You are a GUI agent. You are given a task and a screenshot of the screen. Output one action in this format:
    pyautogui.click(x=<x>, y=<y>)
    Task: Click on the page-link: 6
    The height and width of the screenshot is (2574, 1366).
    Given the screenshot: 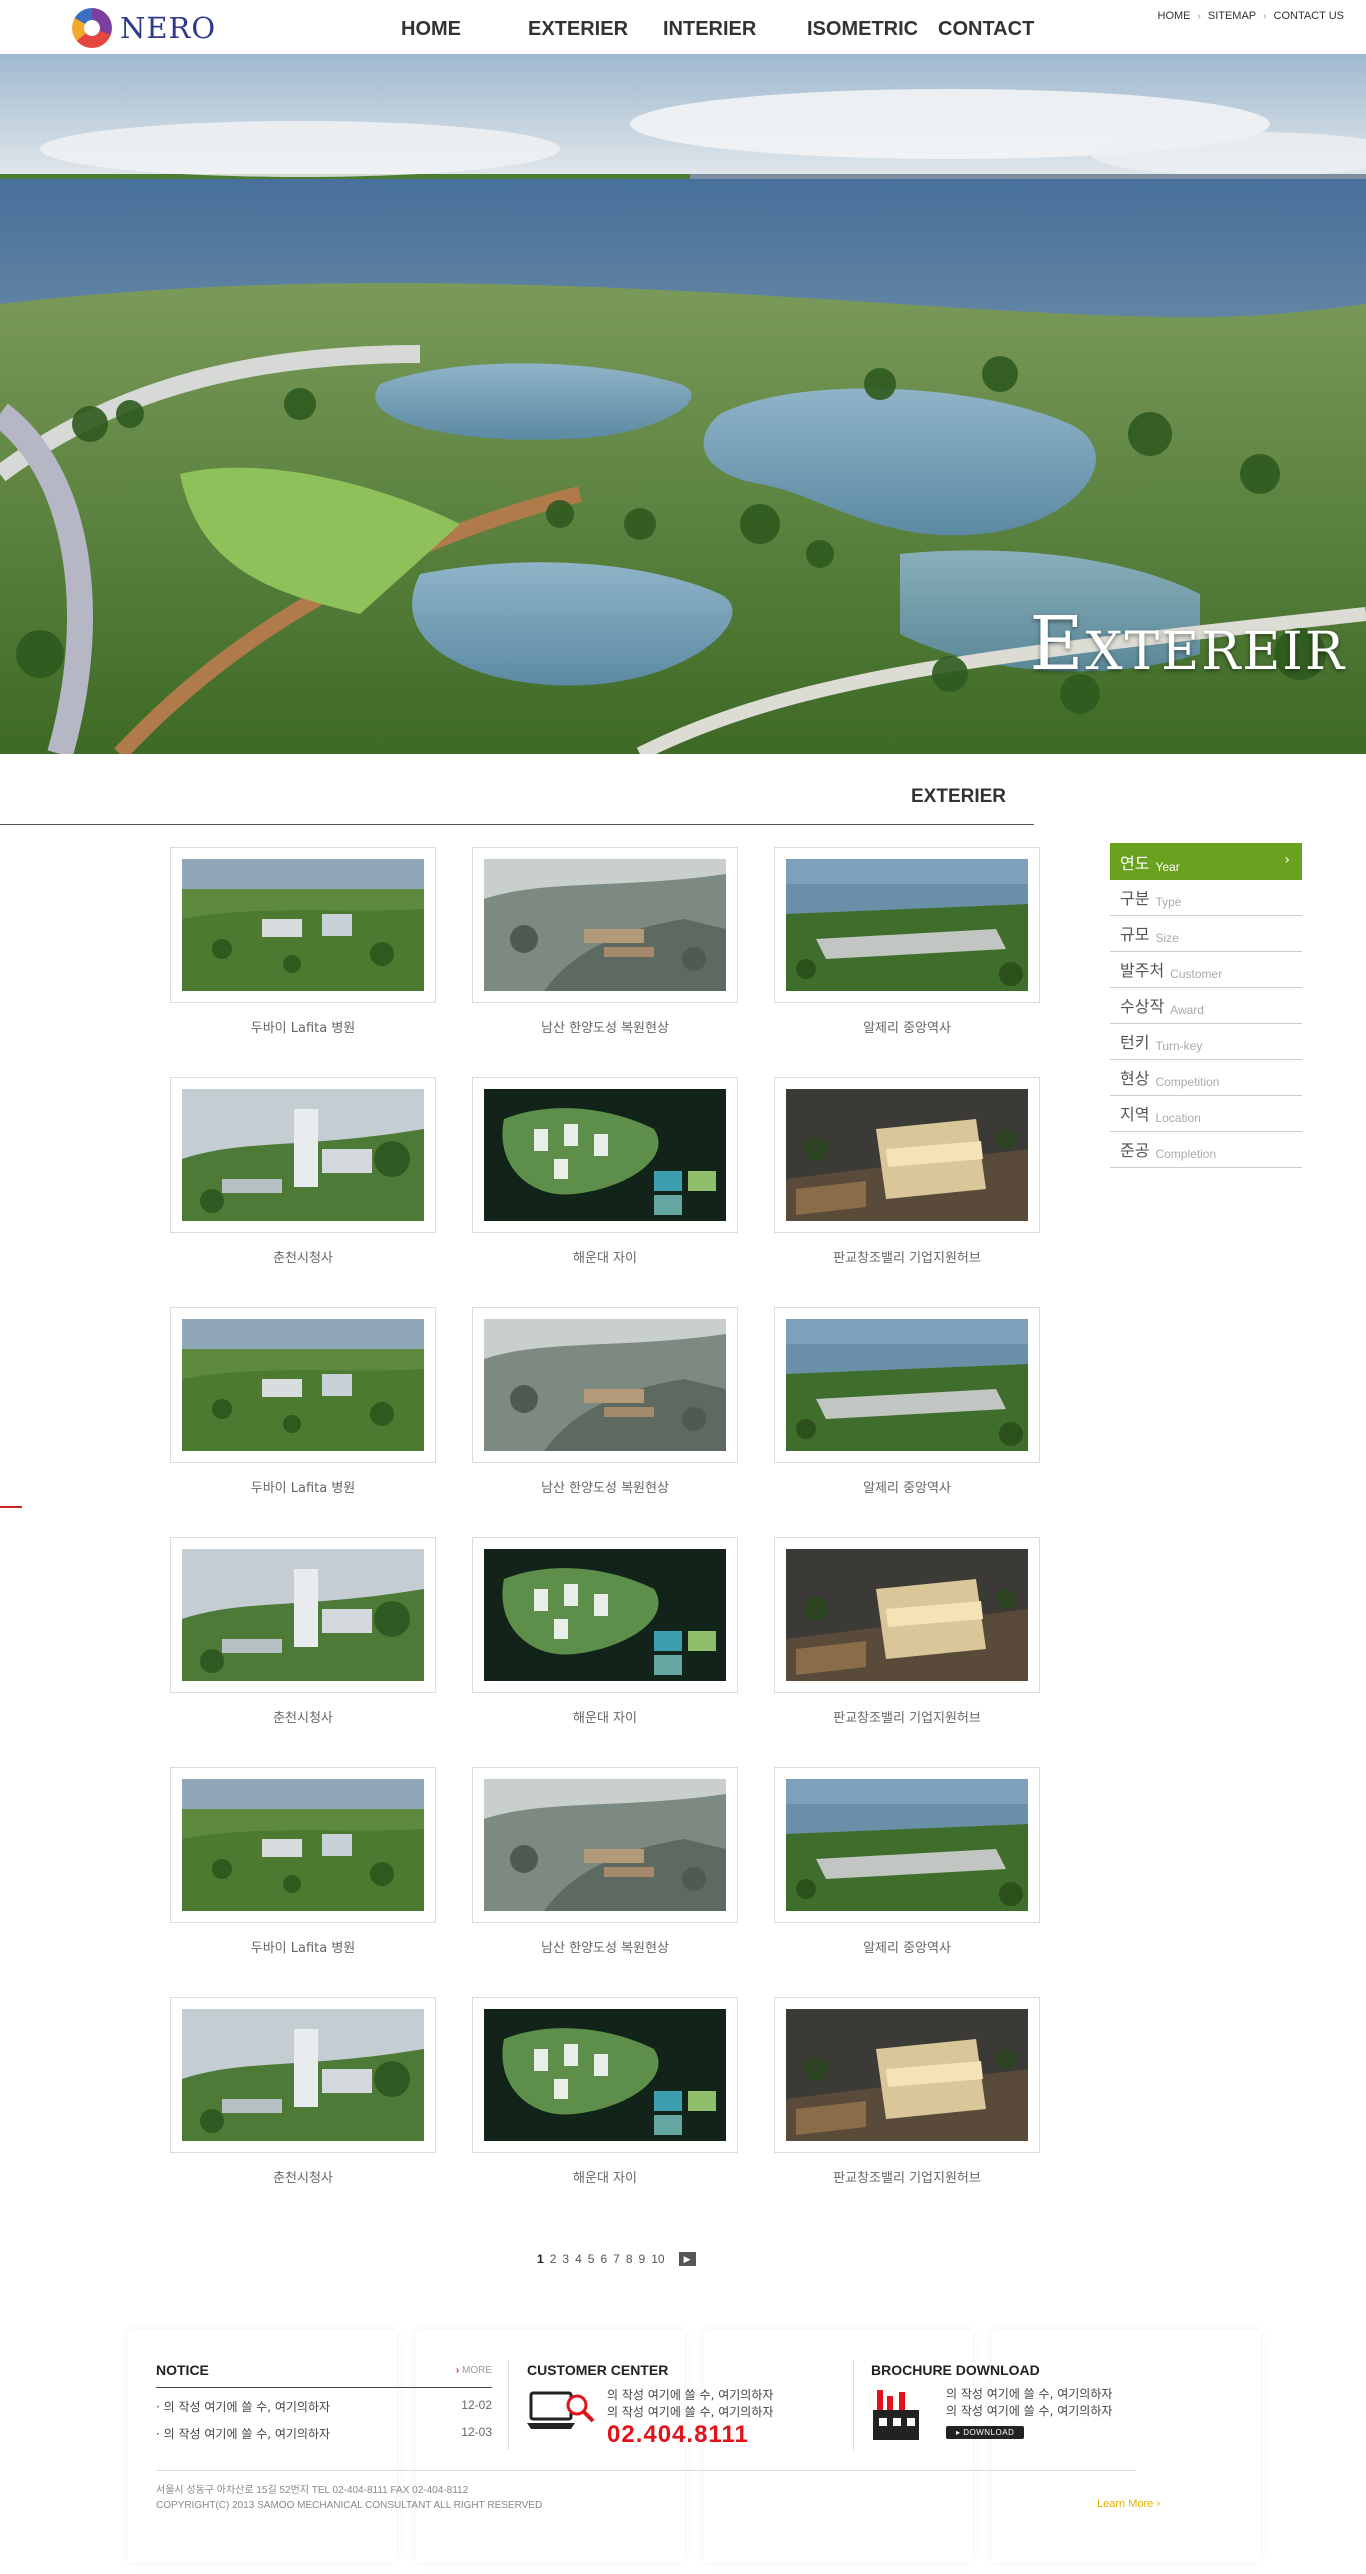 What is the action you would take?
    pyautogui.click(x=603, y=2259)
    